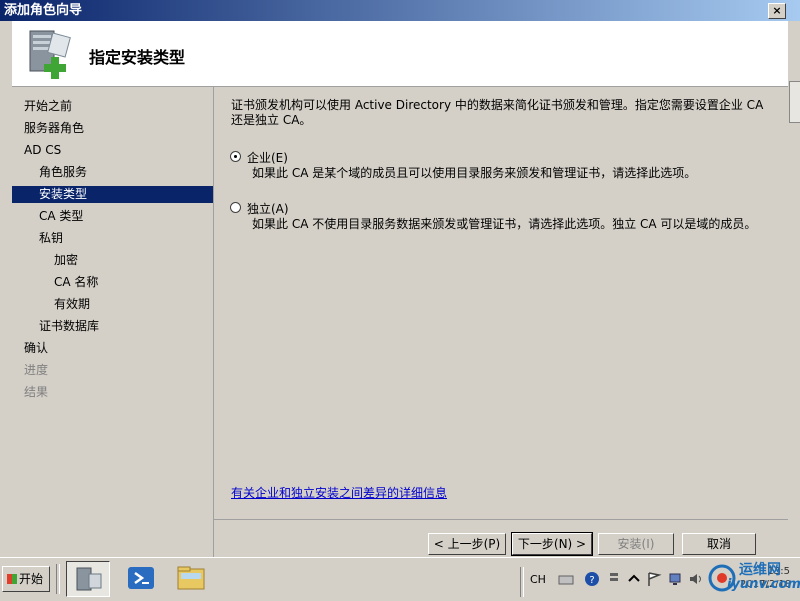 This screenshot has width=800, height=601. I want to click on language-indicator: CH, so click(538, 579).